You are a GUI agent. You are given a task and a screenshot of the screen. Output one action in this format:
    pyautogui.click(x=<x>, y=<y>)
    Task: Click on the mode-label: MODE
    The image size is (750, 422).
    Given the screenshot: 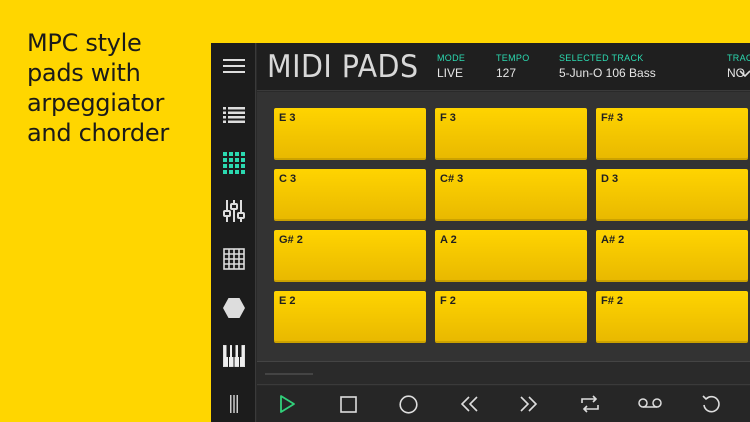 What is the action you would take?
    pyautogui.click(x=451, y=58)
    